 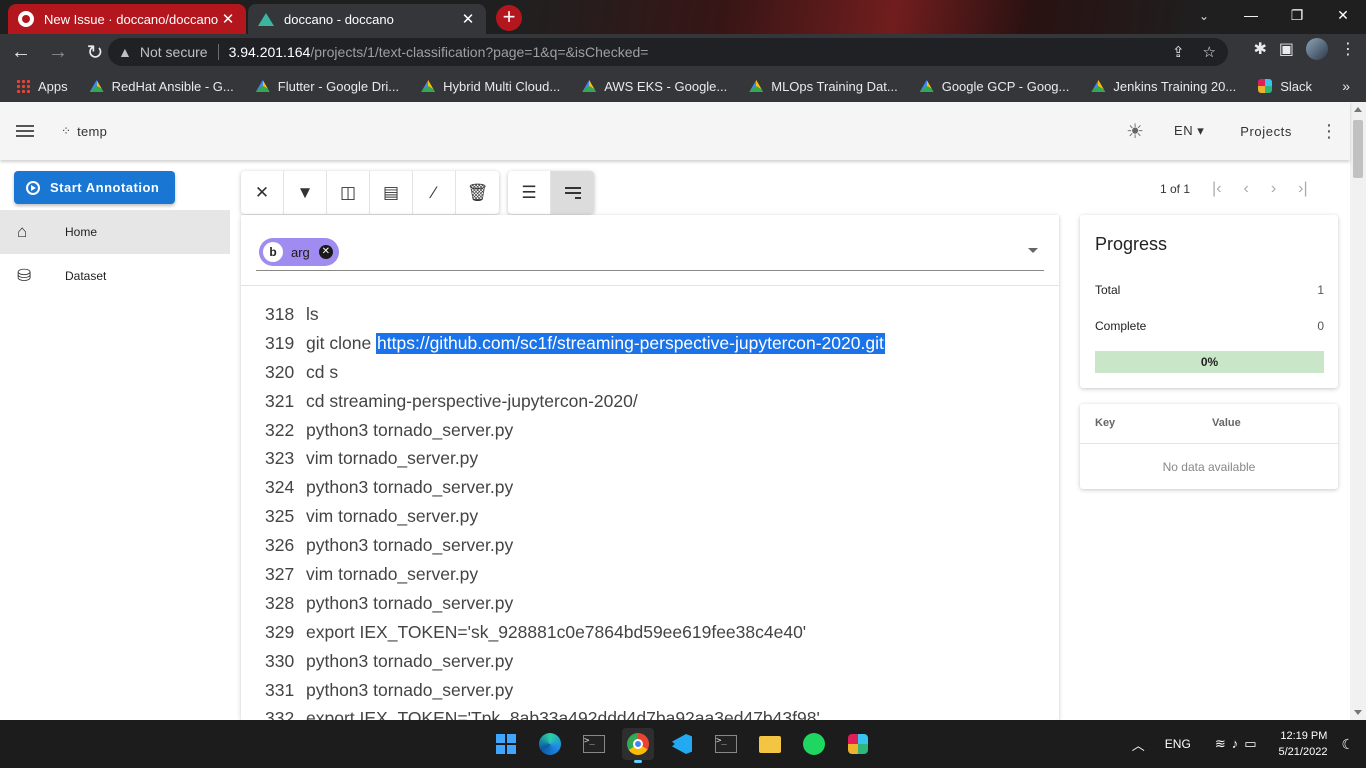 I want to click on key-column-header: Key, so click(x=1105, y=423).